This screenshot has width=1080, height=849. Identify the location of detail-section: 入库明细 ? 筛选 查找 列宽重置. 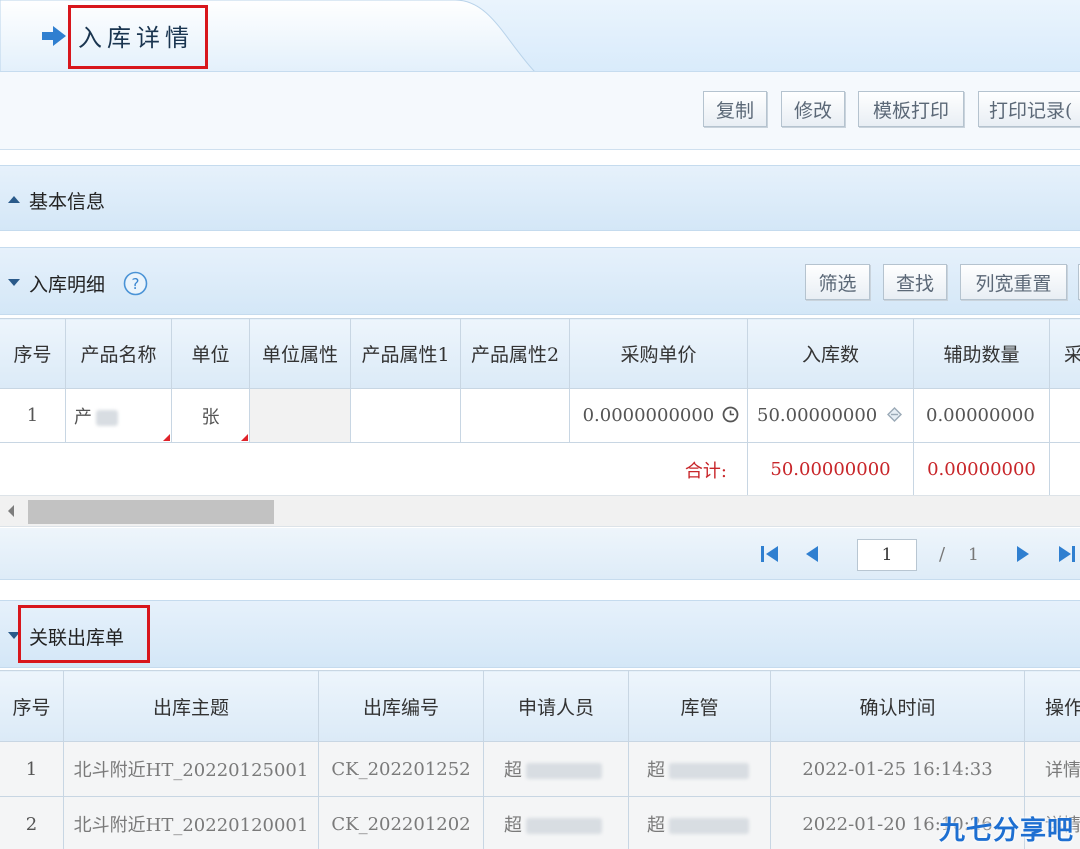
(540, 281).